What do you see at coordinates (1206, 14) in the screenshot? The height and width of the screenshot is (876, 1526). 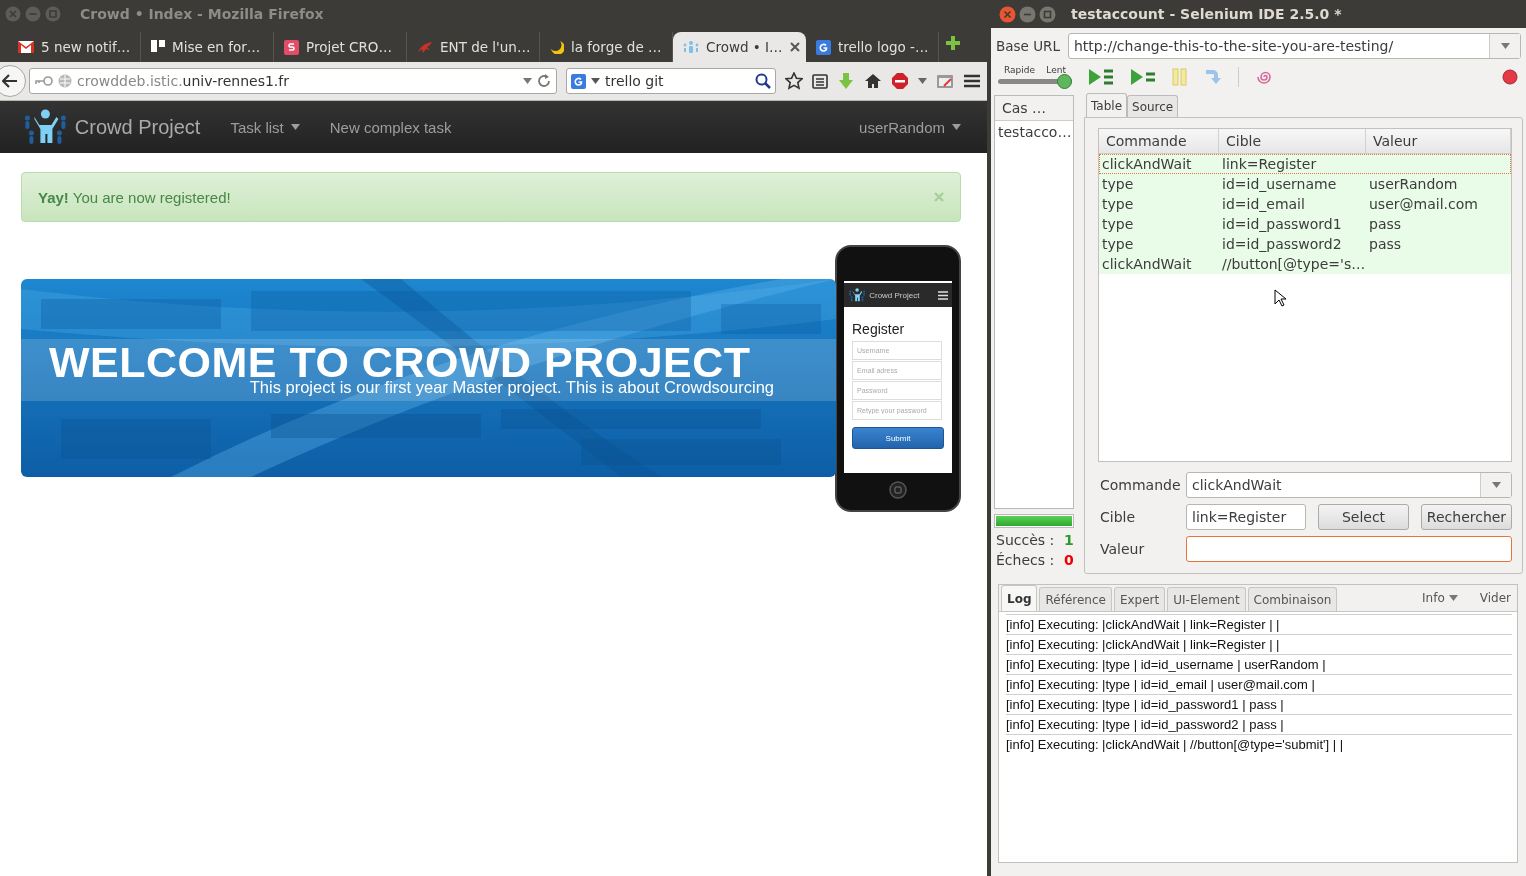 I see `window-title: testaccount - Selenium IDE 2.5.0 *` at bounding box center [1206, 14].